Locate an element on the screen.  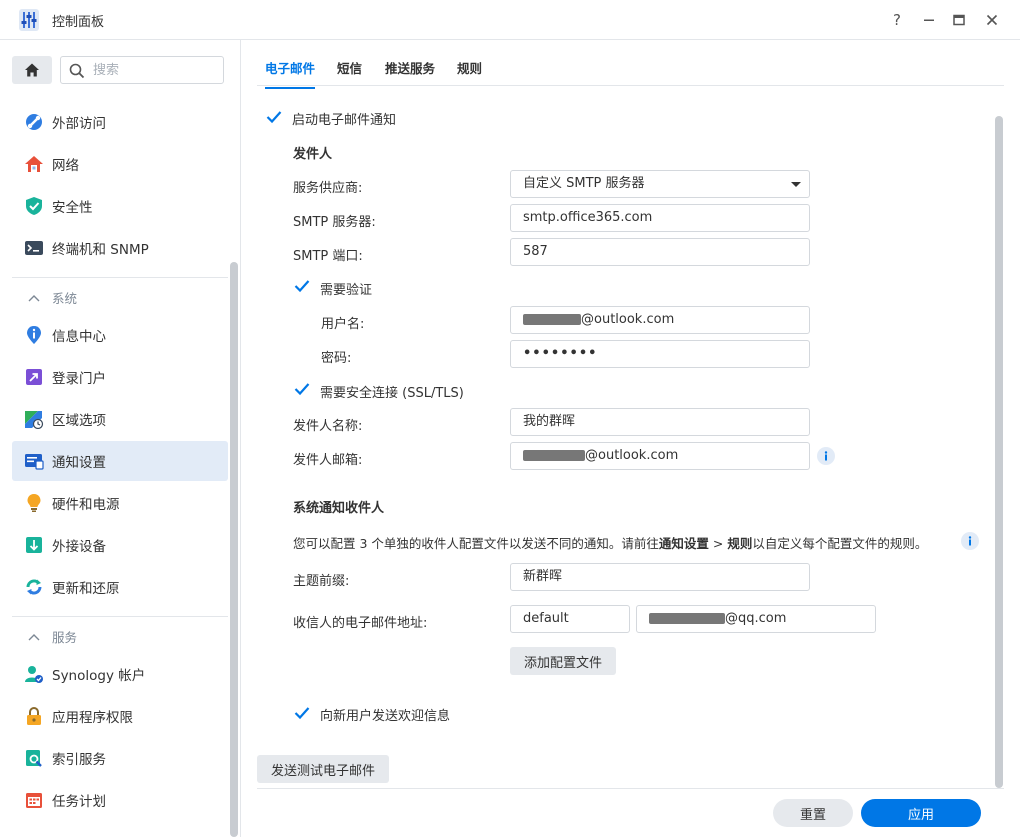
require-ssl-checkbox is located at coordinates (302, 389).